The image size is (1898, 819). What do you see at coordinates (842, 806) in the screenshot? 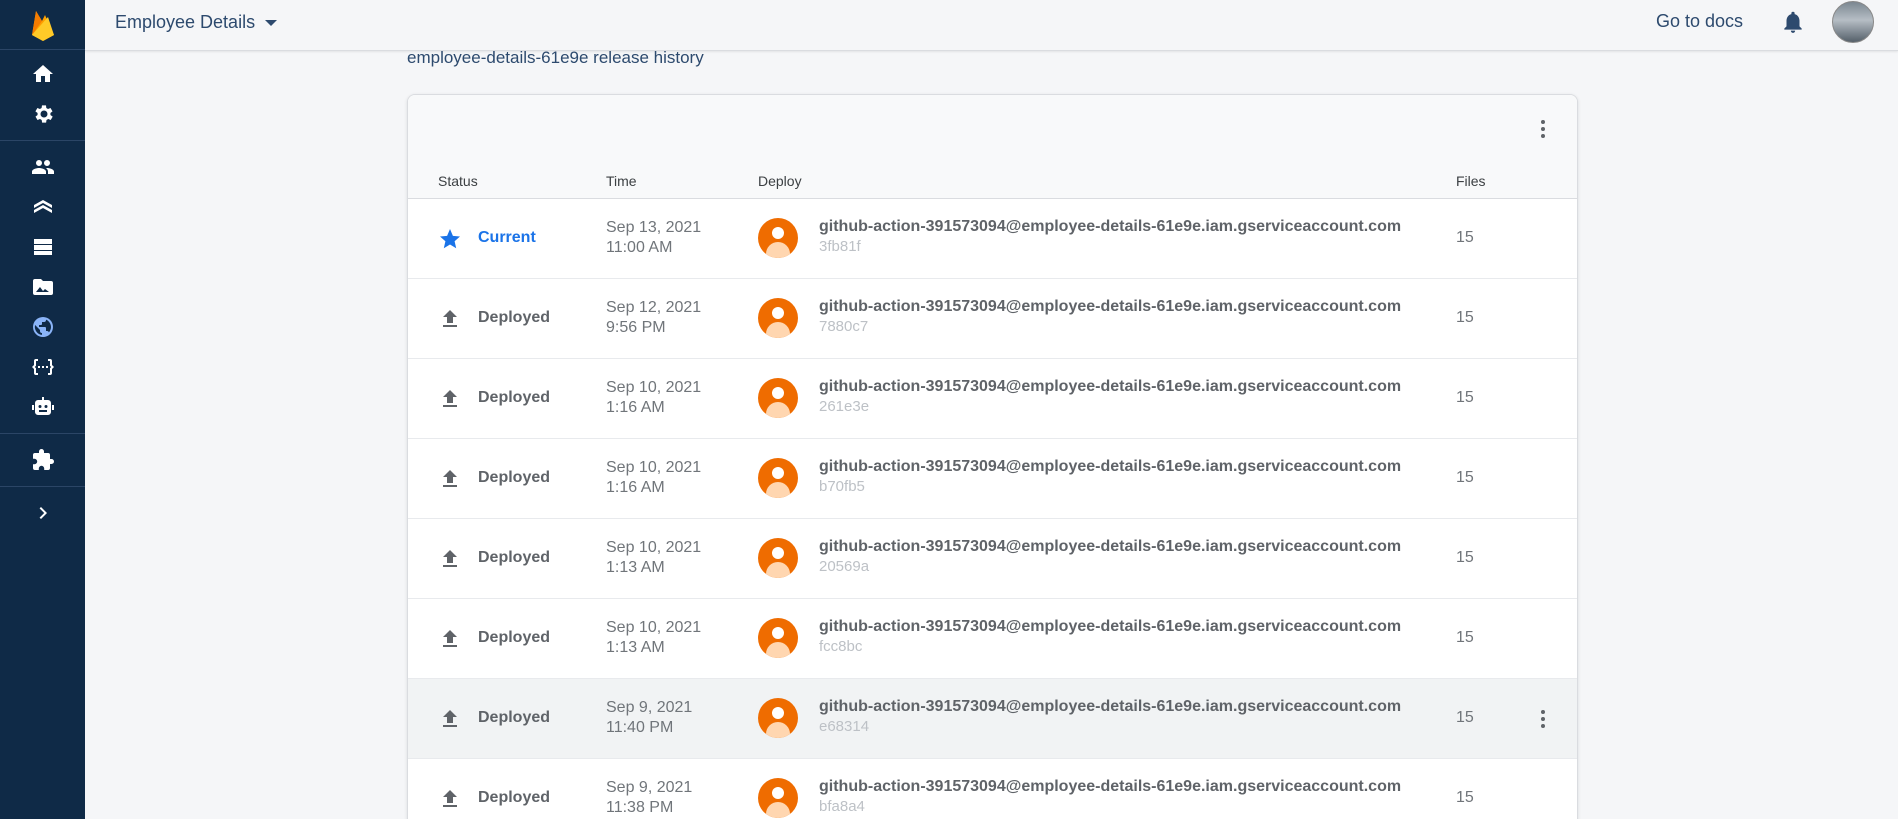
I see `version-hash: bfa8a4` at bounding box center [842, 806].